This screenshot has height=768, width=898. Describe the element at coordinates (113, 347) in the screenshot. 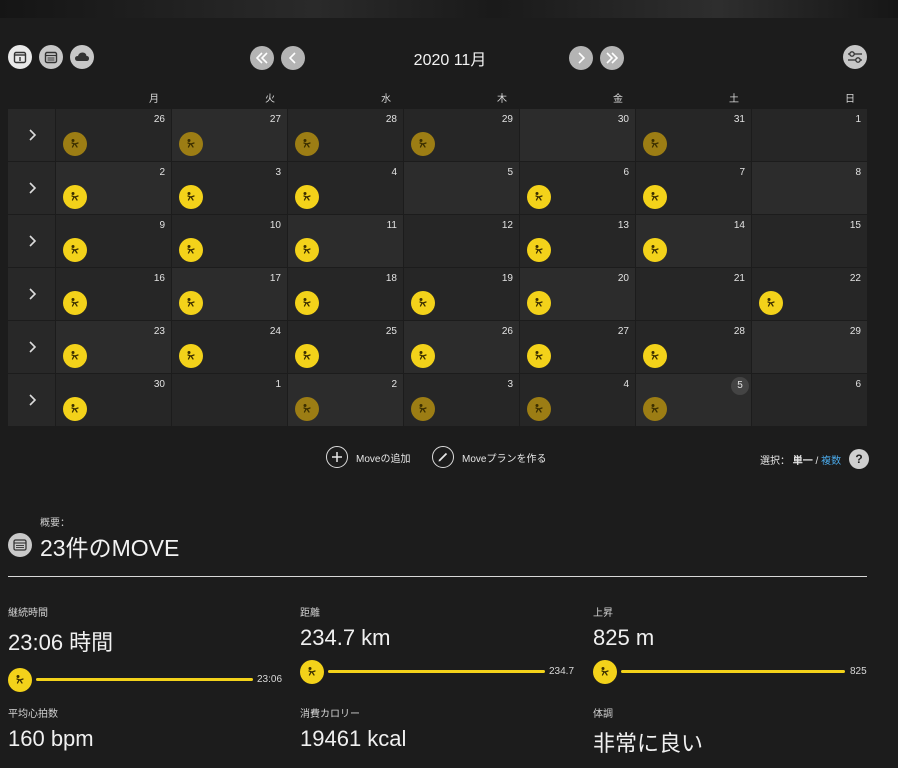

I see `calendar-day-cell: 23` at that location.